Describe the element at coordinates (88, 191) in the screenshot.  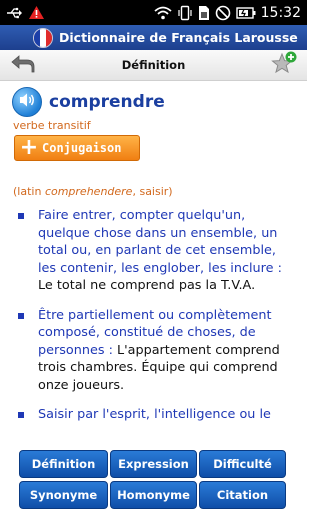
I see `etymology-word: comprehendere` at that location.